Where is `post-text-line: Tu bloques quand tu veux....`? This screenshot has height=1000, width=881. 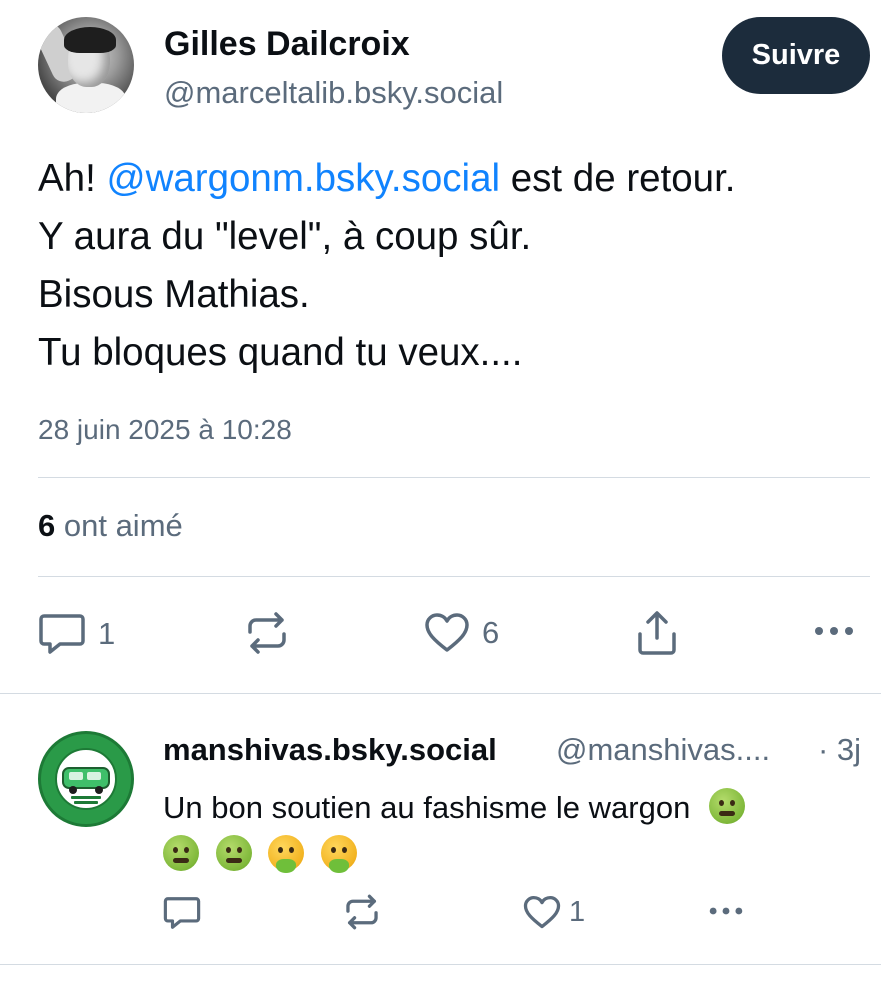 post-text-line: Tu bloques quand tu veux.... is located at coordinates (280, 352).